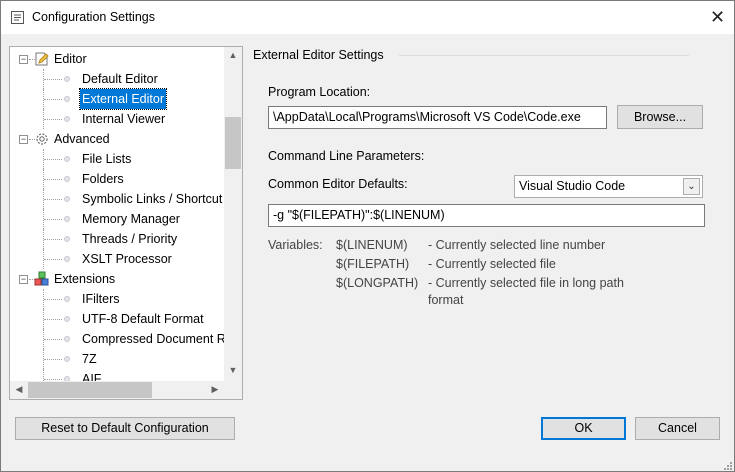 The width and height of the screenshot is (735, 472). I want to click on reset-default-configuration-button: Reset to Default Configuration, so click(125, 428).